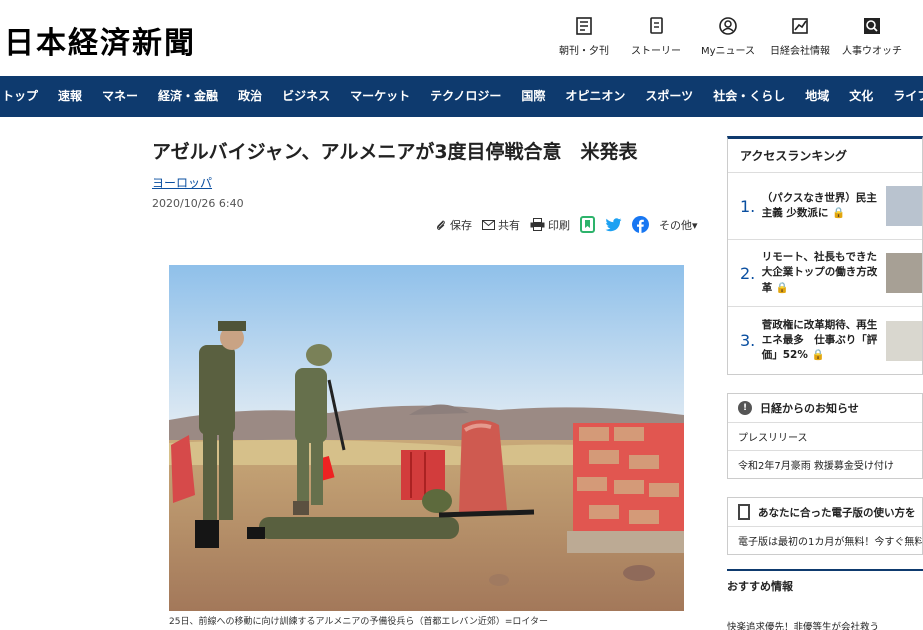  I want to click on tool-my-news: Myニュース, so click(728, 36).